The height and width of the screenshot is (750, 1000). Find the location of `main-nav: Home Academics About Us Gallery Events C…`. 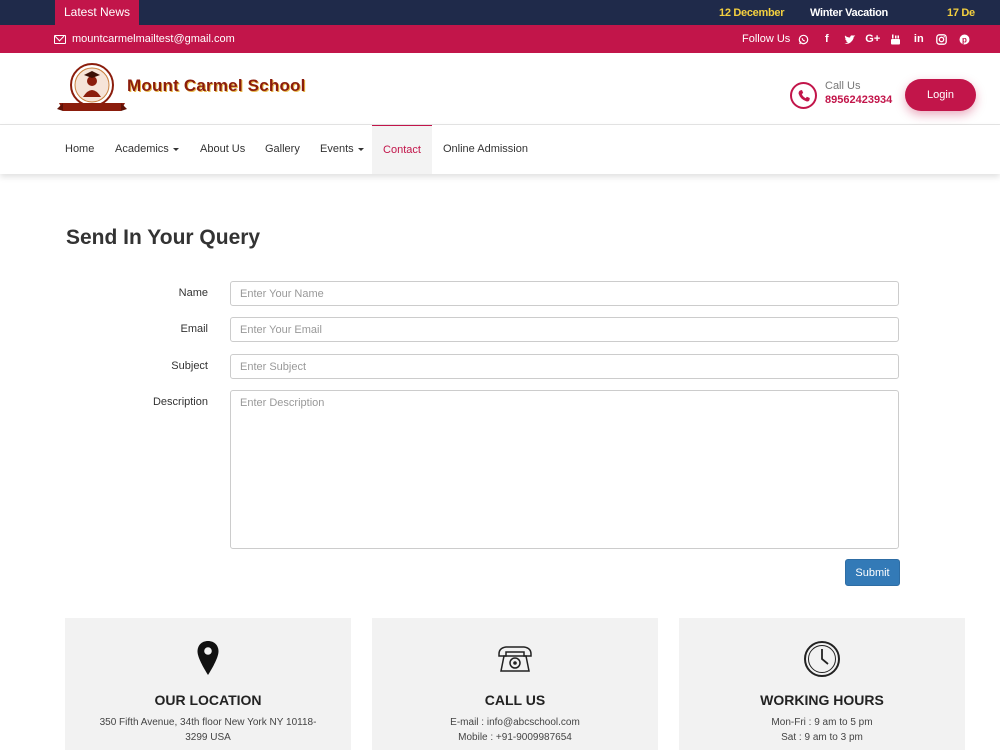

main-nav: Home Academics About Us Gallery Events C… is located at coordinates (500, 149).